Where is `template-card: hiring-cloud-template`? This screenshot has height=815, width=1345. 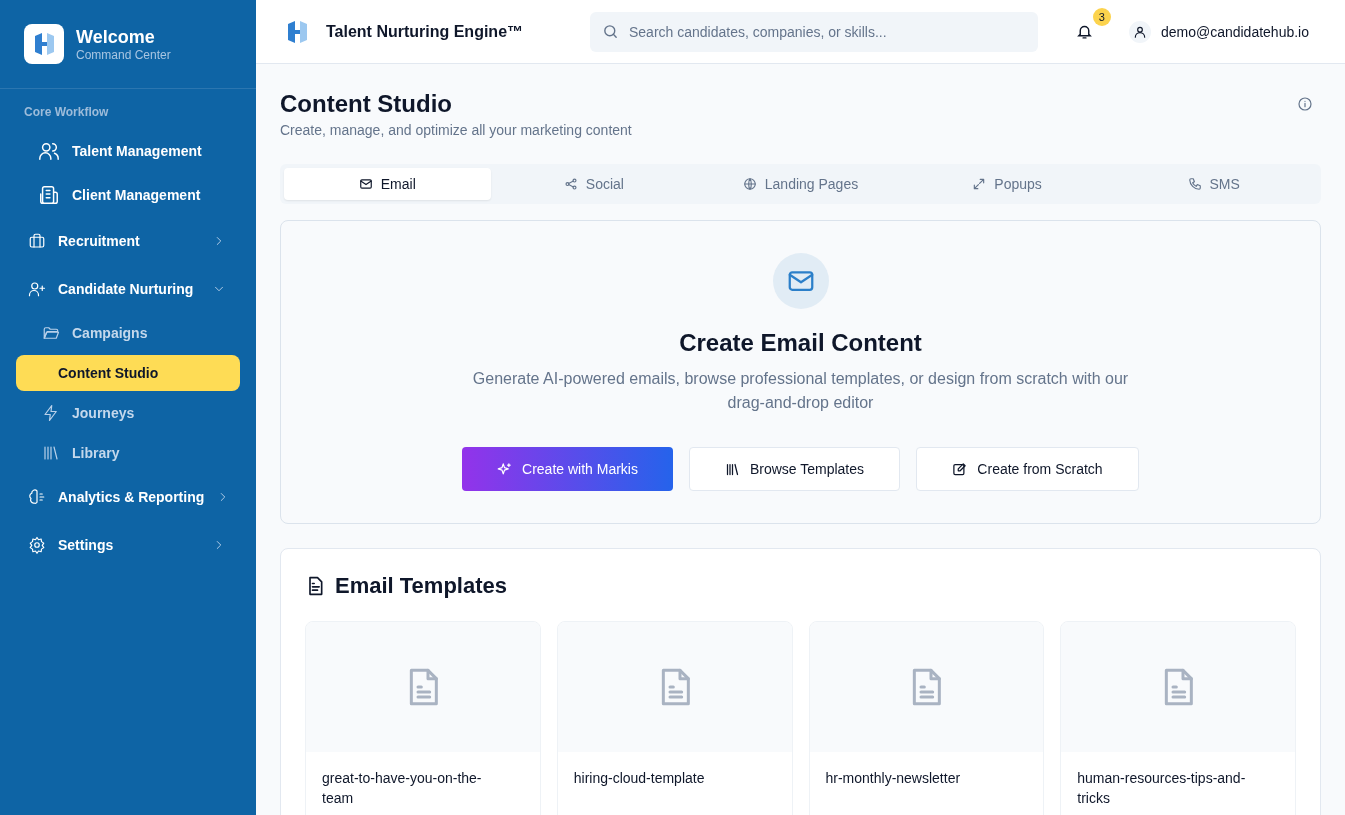
template-card: hiring-cloud-template is located at coordinates (674, 718).